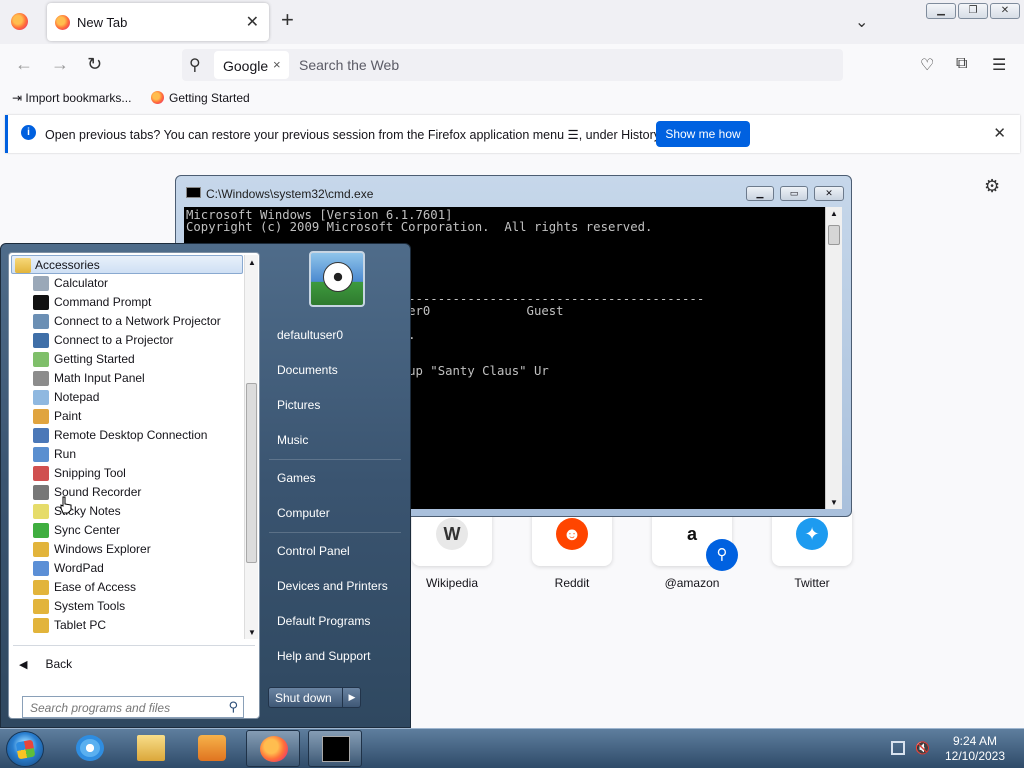 The width and height of the screenshot is (1024, 768). I want to click on shut-down-button: Shut down ▶, so click(314, 697).